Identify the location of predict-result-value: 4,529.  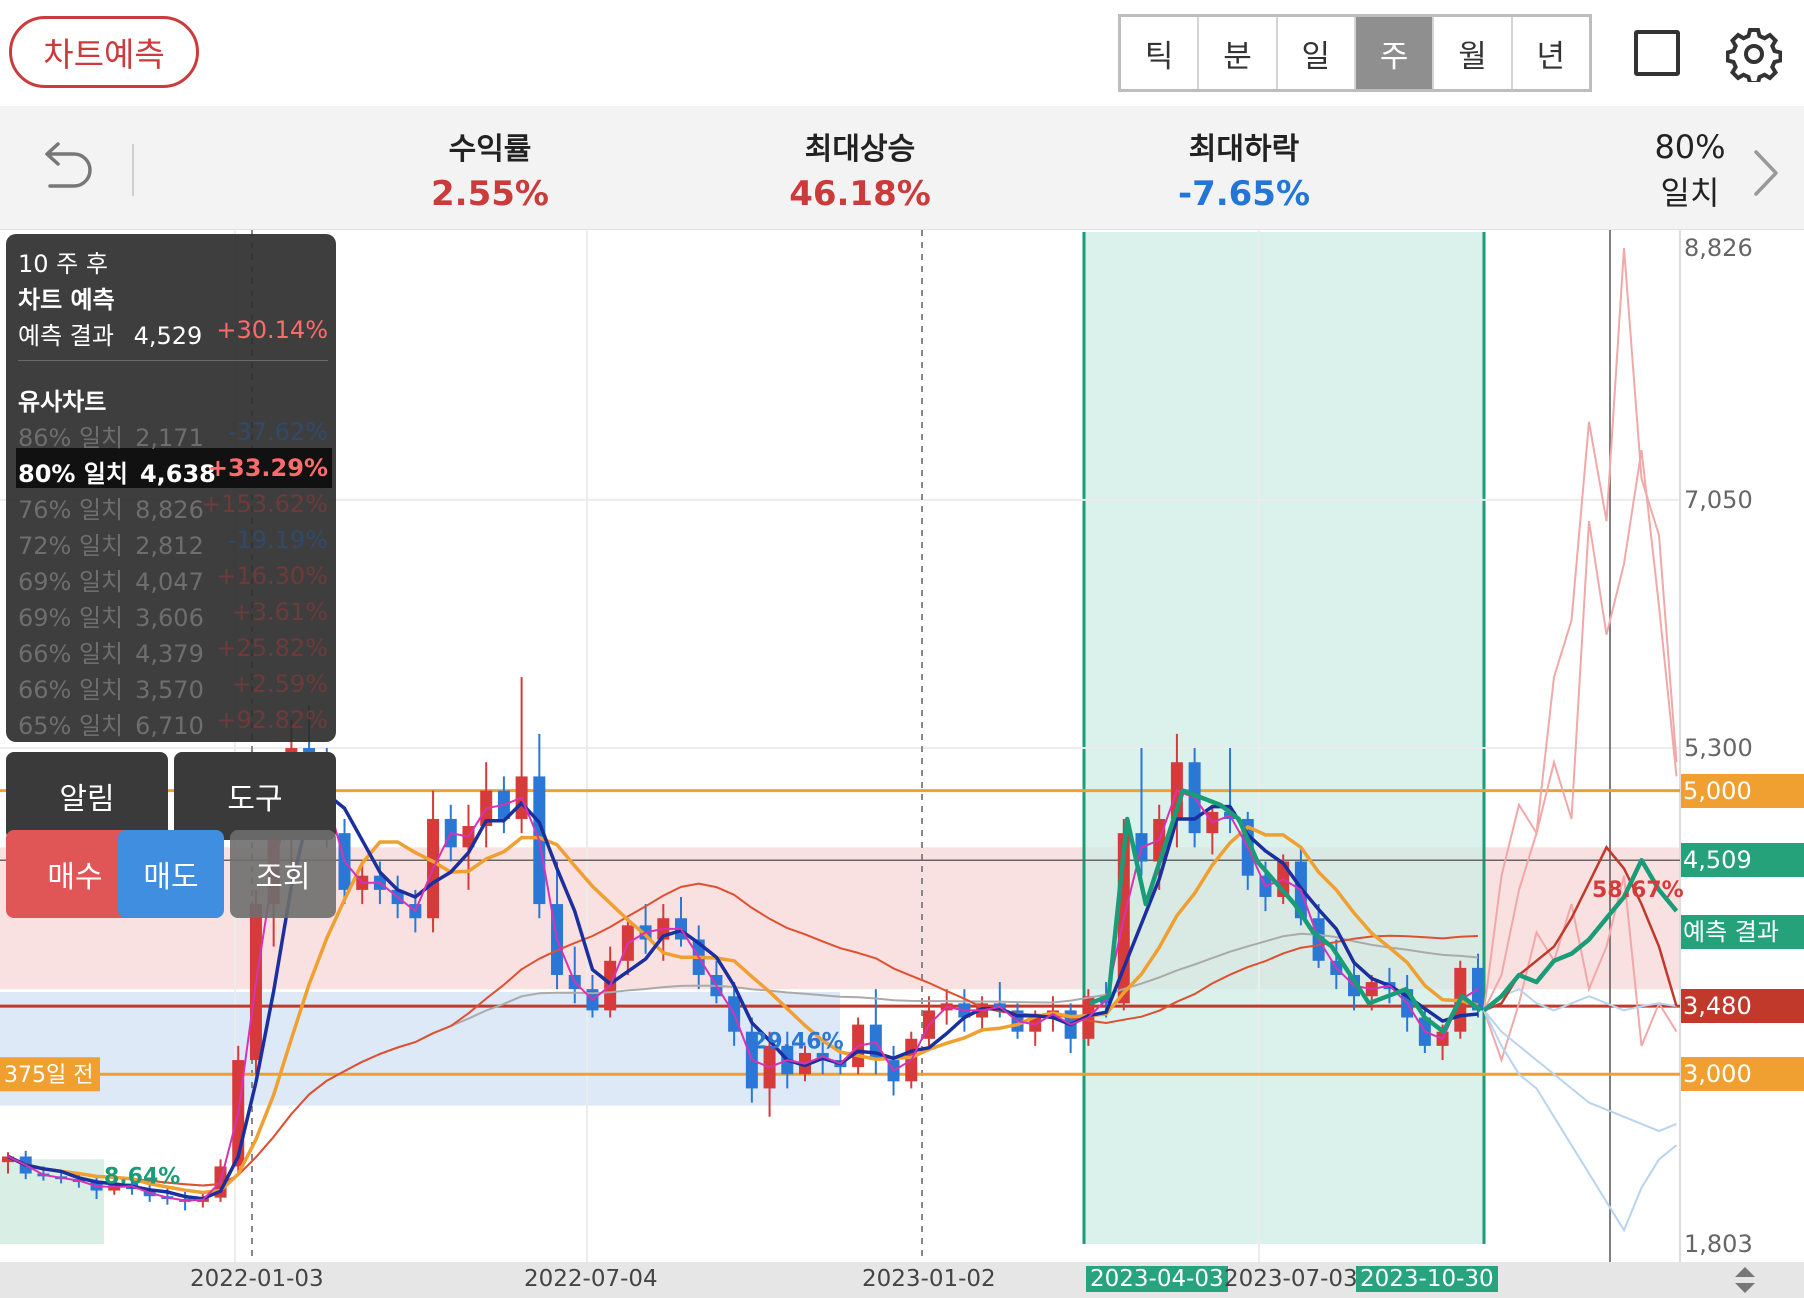
(168, 336).